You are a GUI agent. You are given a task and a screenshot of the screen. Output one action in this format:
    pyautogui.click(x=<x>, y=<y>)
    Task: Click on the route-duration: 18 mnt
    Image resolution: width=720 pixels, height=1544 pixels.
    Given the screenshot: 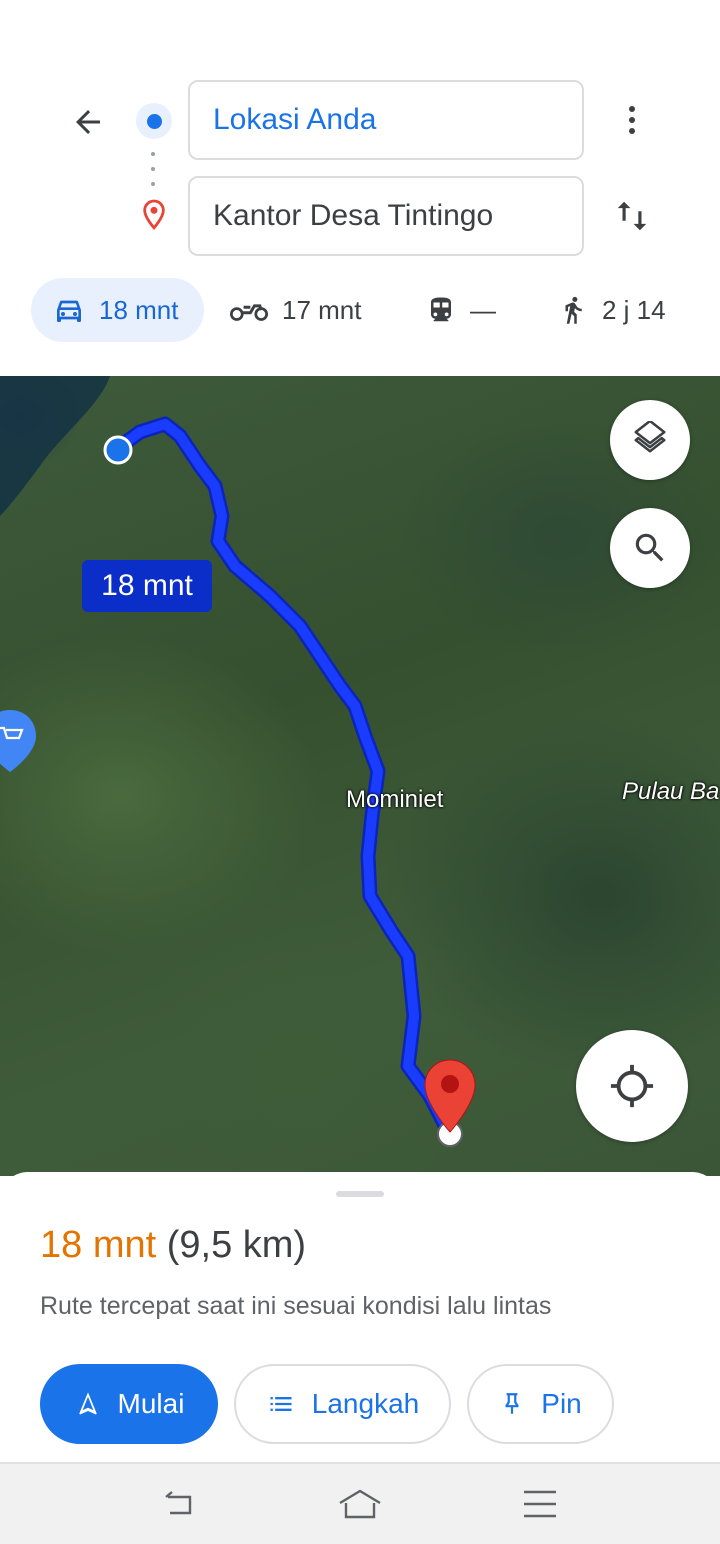 What is the action you would take?
    pyautogui.click(x=98, y=1245)
    